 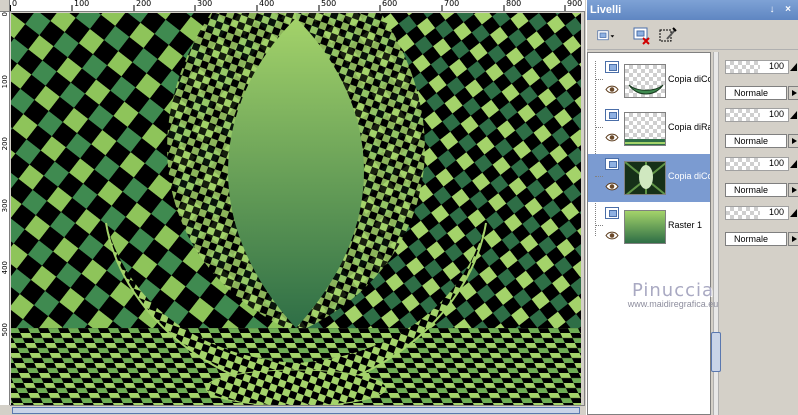 I want to click on delete-layer-icon, so click(x=641, y=36).